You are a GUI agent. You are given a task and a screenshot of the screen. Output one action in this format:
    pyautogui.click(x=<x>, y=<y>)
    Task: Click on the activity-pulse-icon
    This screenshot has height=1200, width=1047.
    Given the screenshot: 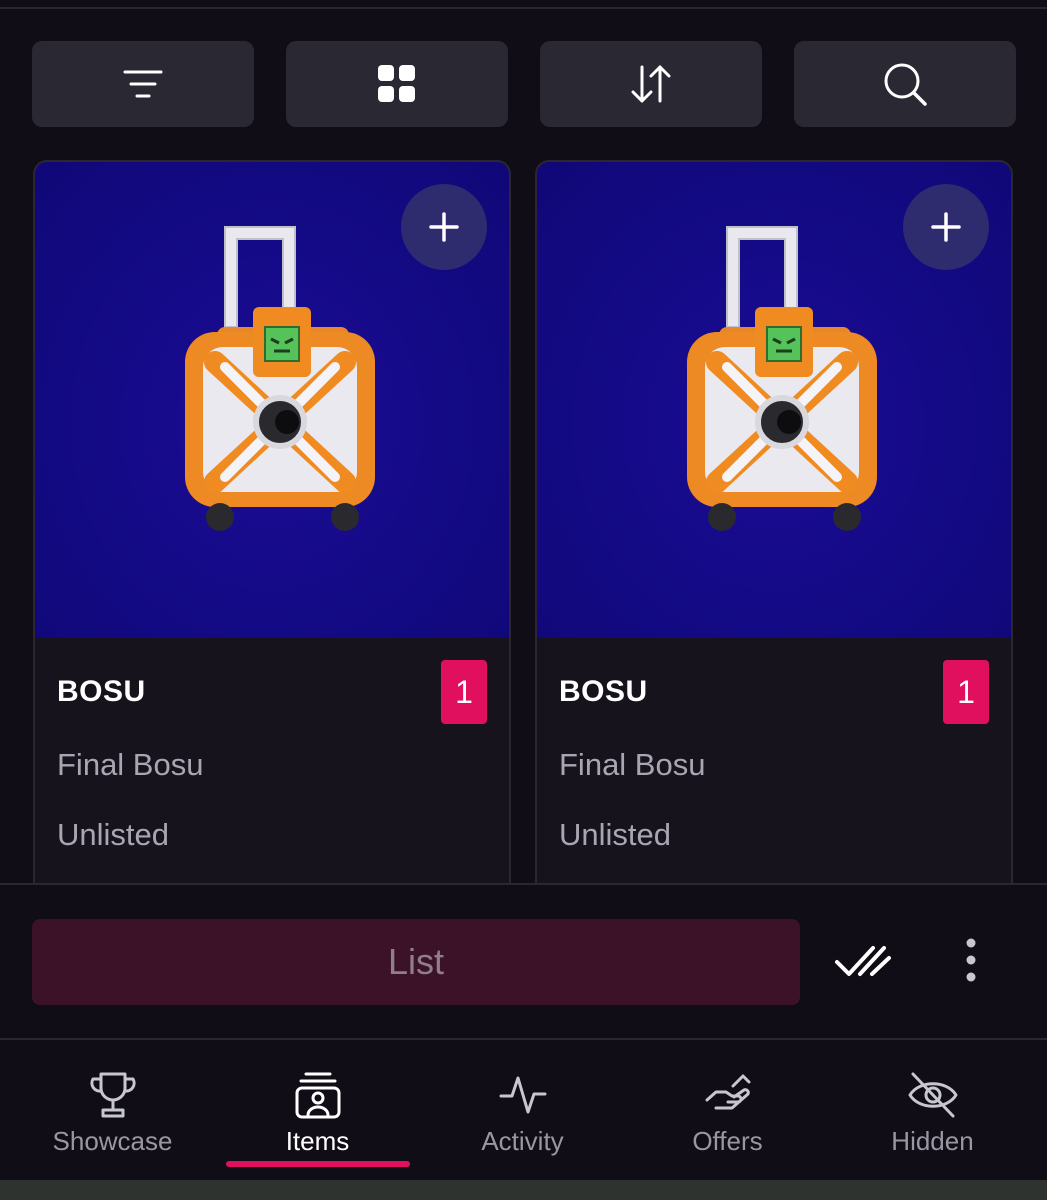 What is the action you would take?
    pyautogui.click(x=522, y=1095)
    